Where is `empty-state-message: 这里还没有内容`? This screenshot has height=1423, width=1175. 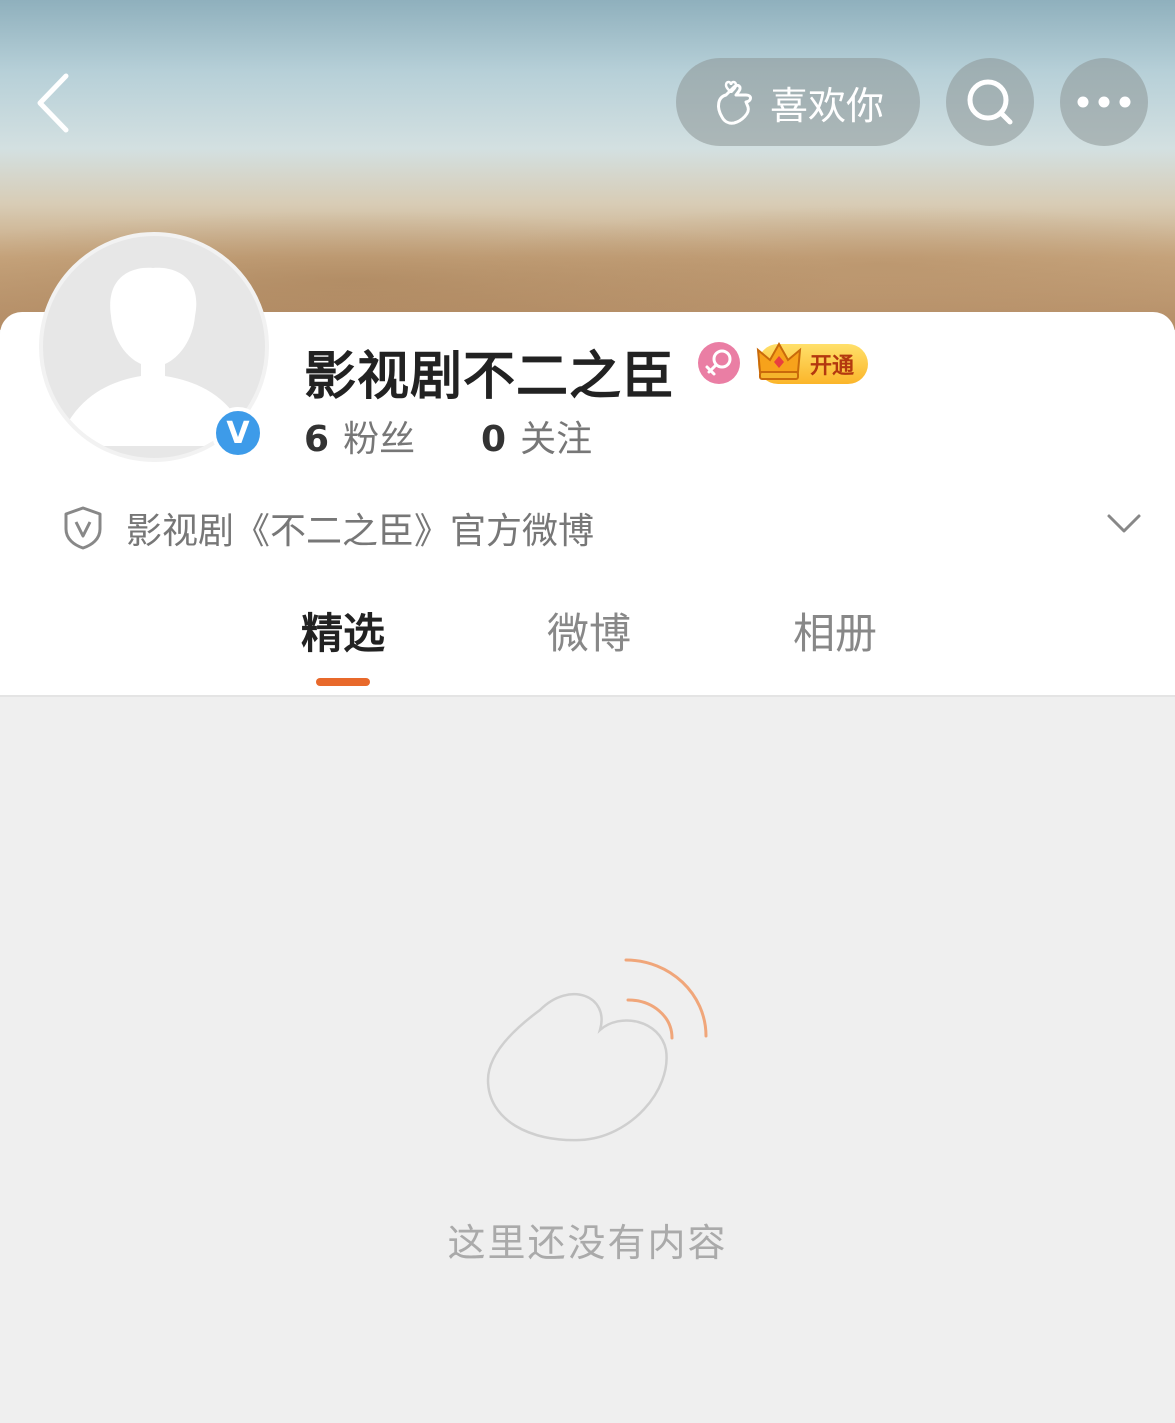
empty-state-message: 这里还没有内容 is located at coordinates (587, 1243).